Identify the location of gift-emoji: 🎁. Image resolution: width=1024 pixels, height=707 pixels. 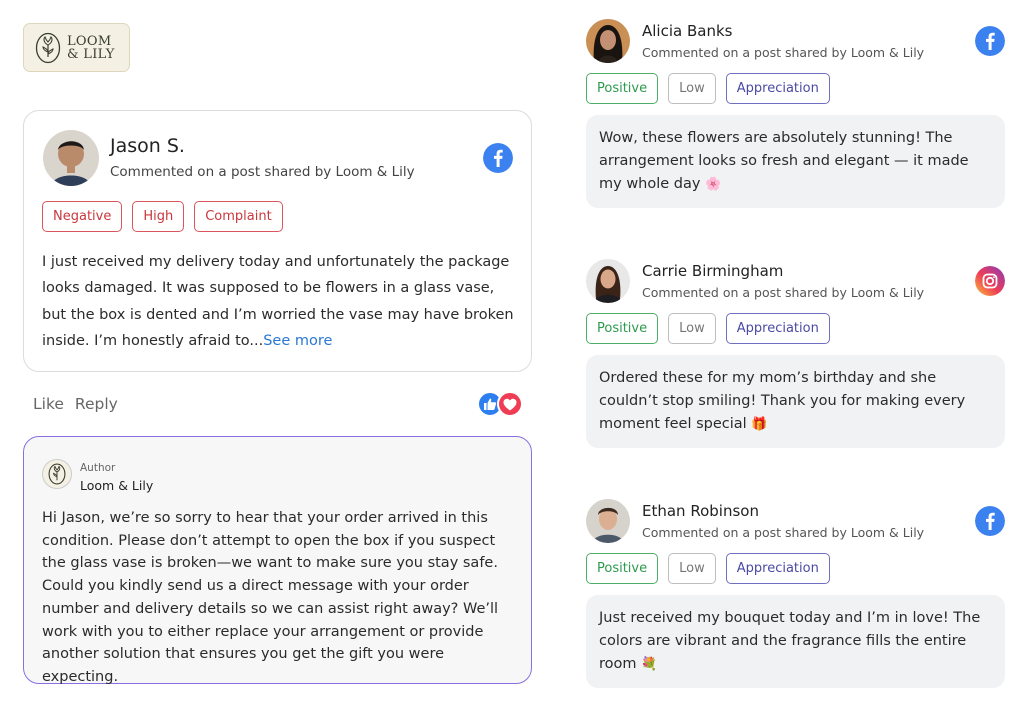
(759, 424).